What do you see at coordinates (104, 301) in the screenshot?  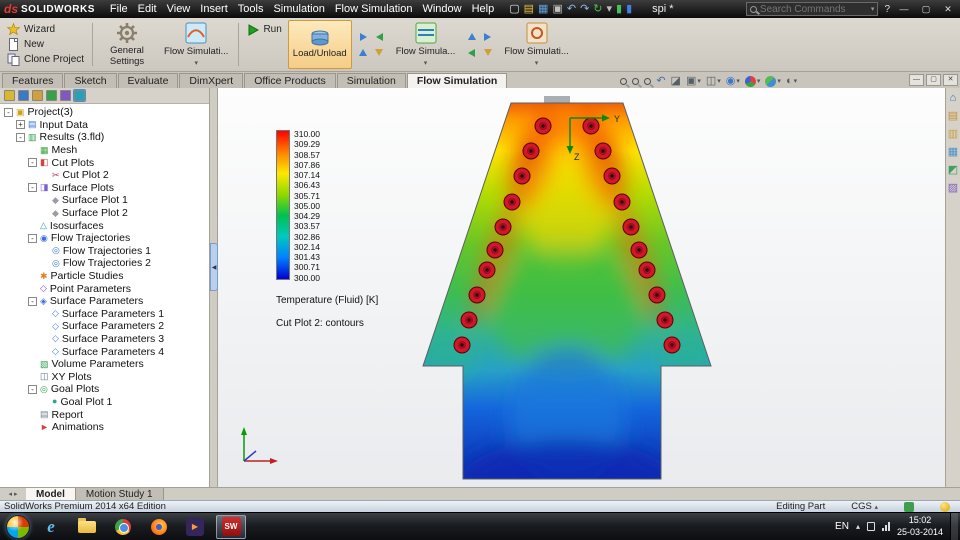 I see `tree-item-surface-parameters: - ◈ Surface Parameters` at bounding box center [104, 301].